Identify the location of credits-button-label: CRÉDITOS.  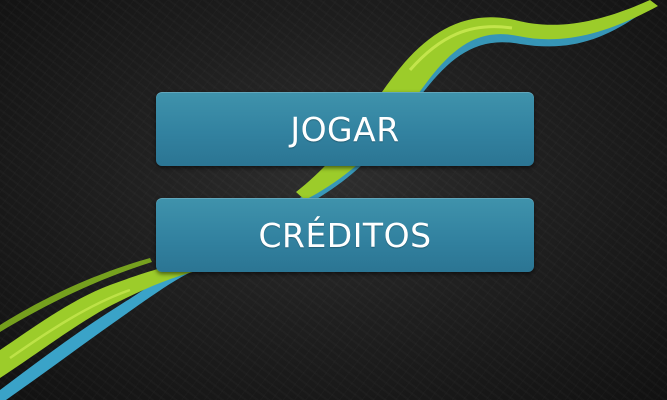
(345, 235).